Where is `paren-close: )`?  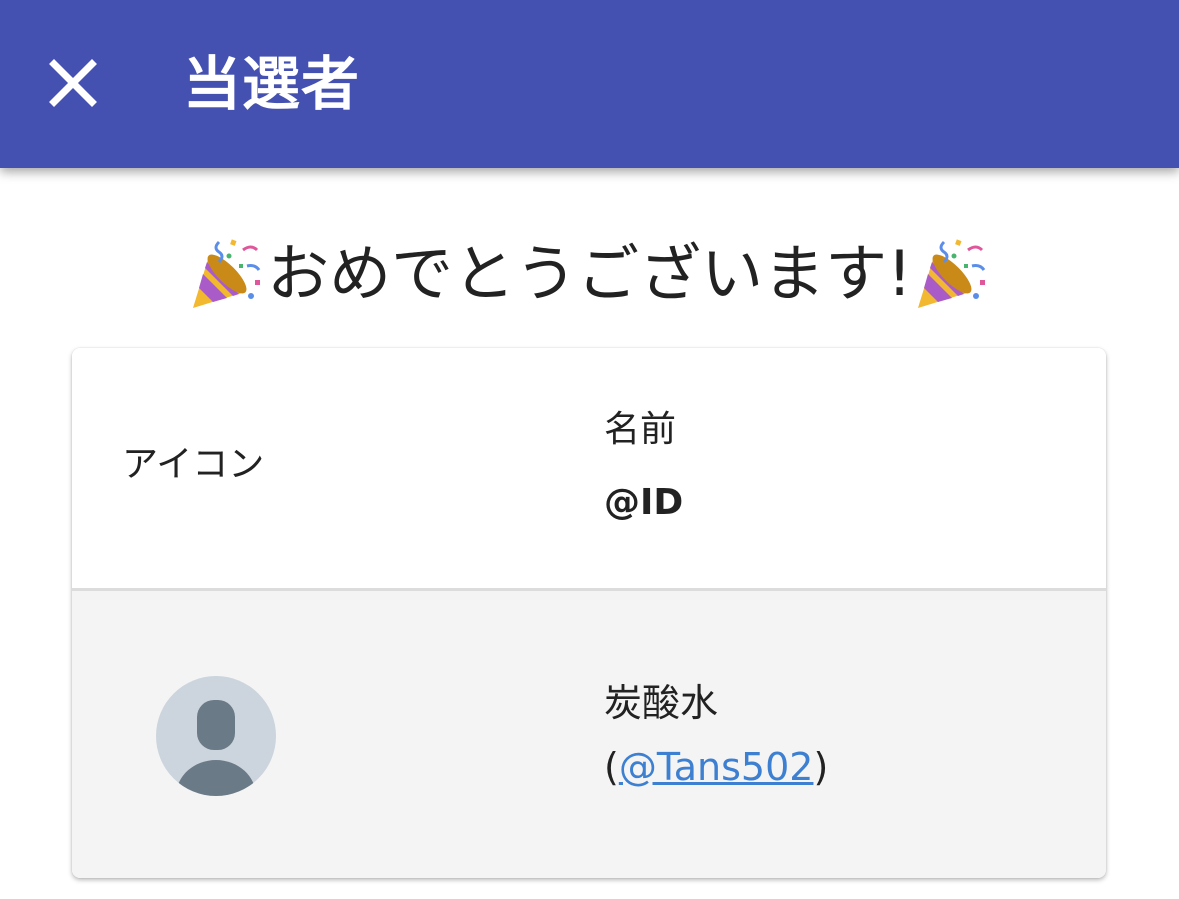
paren-close: ) is located at coordinates (821, 767).